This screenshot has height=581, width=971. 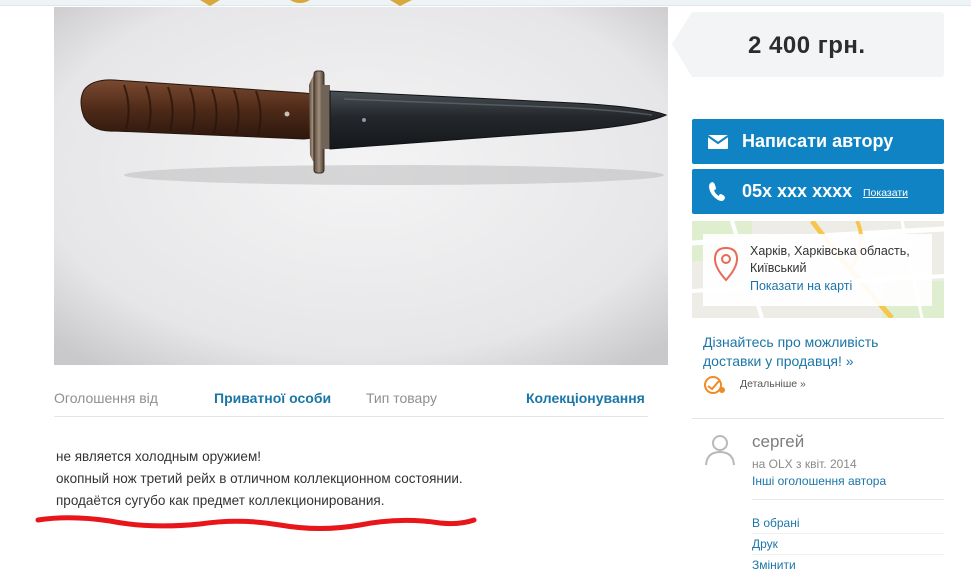 What do you see at coordinates (778, 268) in the screenshot?
I see `location-district: Київський` at bounding box center [778, 268].